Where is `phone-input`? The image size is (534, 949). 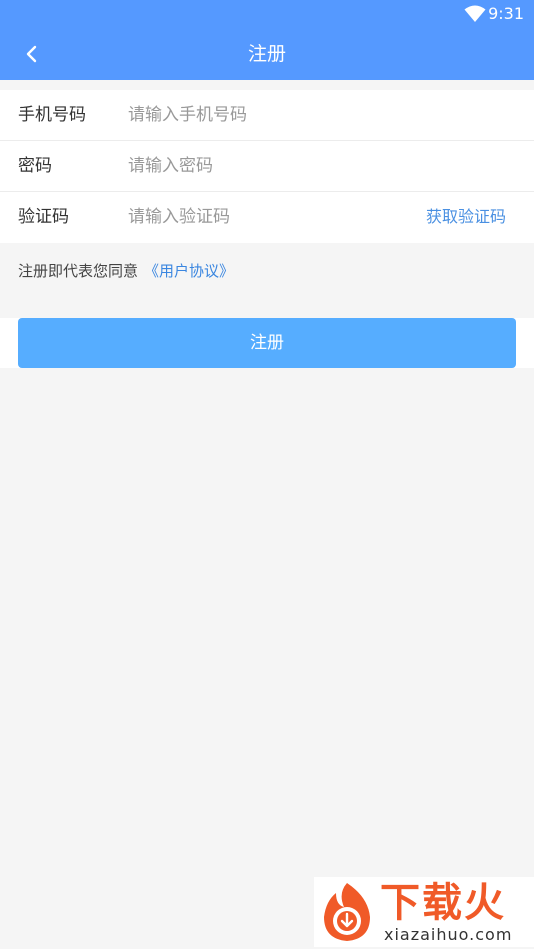 phone-input is located at coordinates (268, 115).